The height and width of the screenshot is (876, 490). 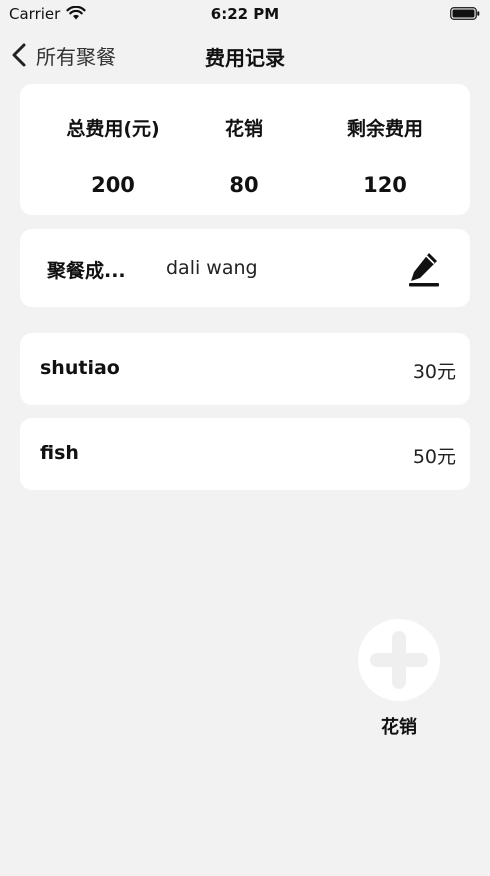 I want to click on expense-amount: 50元, so click(x=434, y=457).